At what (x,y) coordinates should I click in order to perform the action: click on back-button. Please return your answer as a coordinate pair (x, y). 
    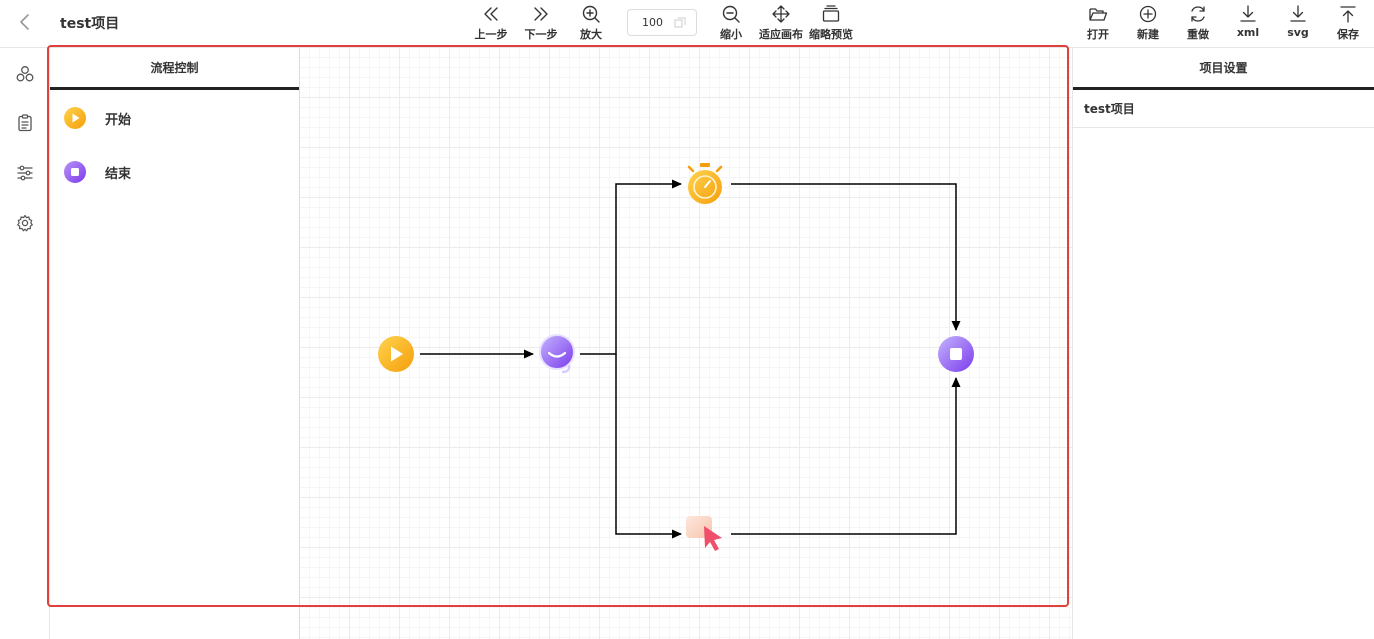
    Looking at the image, I should click on (25, 22).